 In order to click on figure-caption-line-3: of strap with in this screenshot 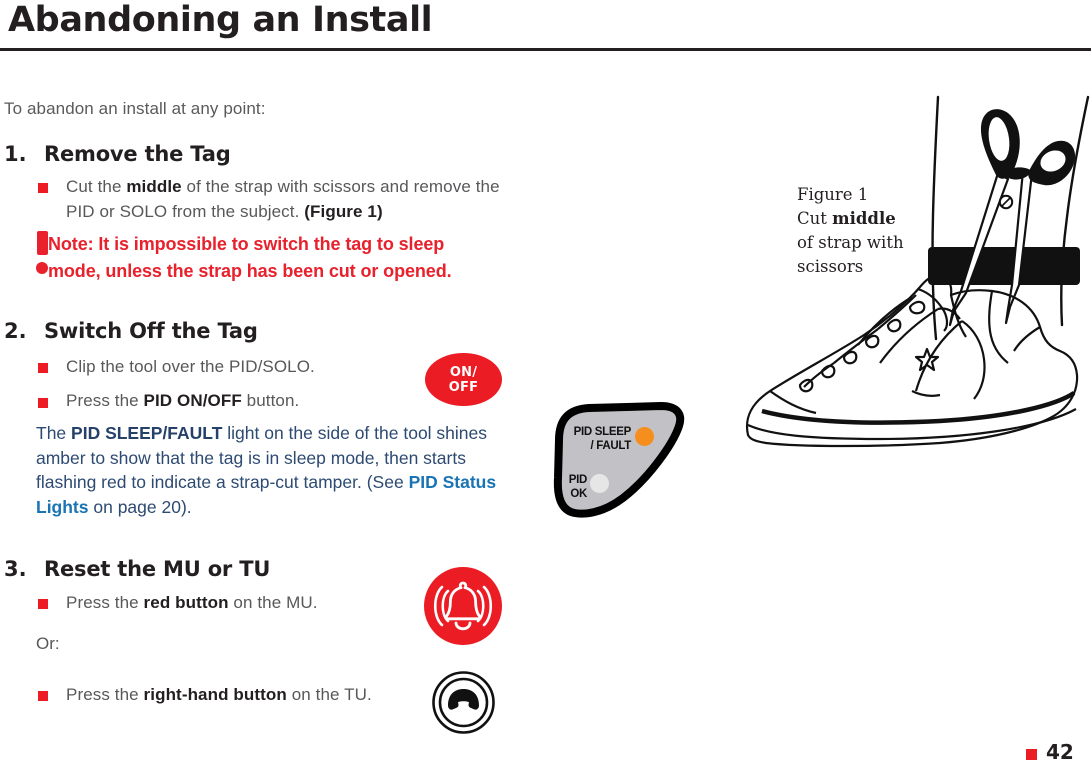, I will do `click(850, 242)`.